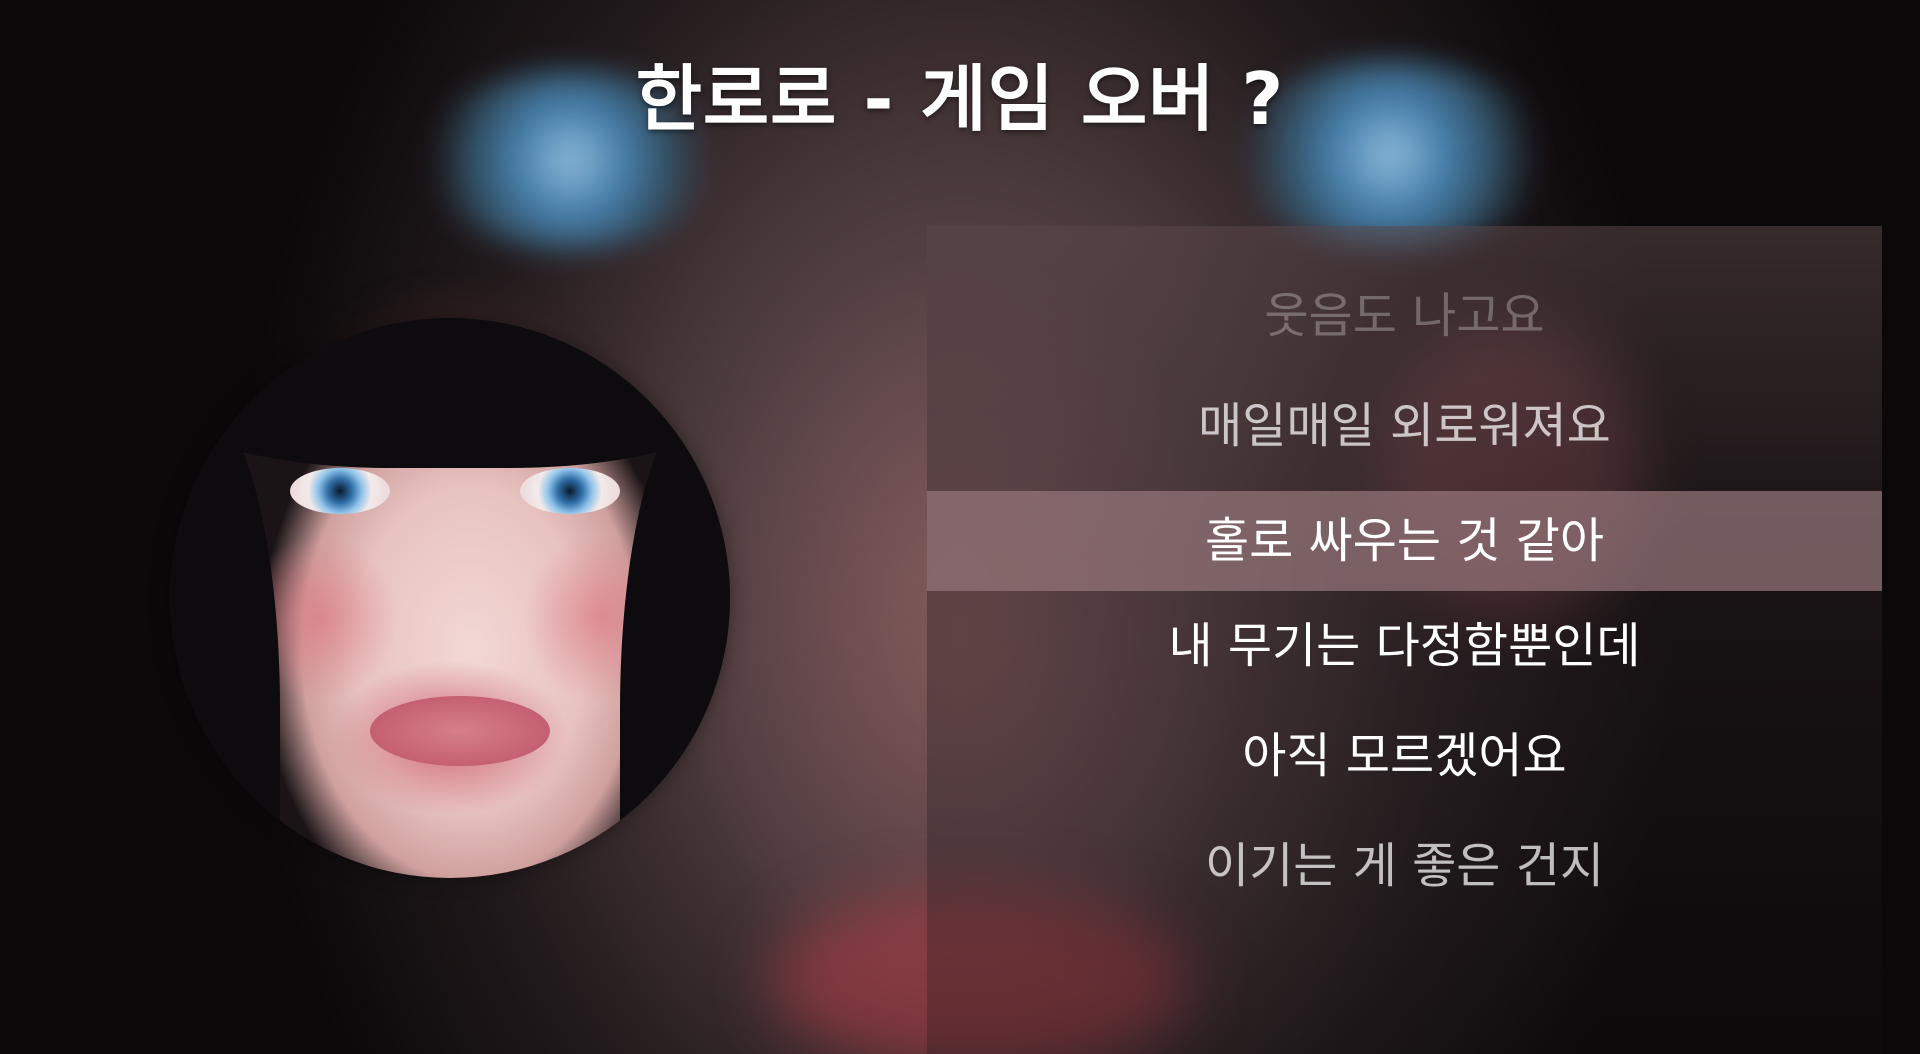 This screenshot has width=1920, height=1054. I want to click on lyric-line-next-3: 이기는 게 좋은 건지, so click(1404, 866).